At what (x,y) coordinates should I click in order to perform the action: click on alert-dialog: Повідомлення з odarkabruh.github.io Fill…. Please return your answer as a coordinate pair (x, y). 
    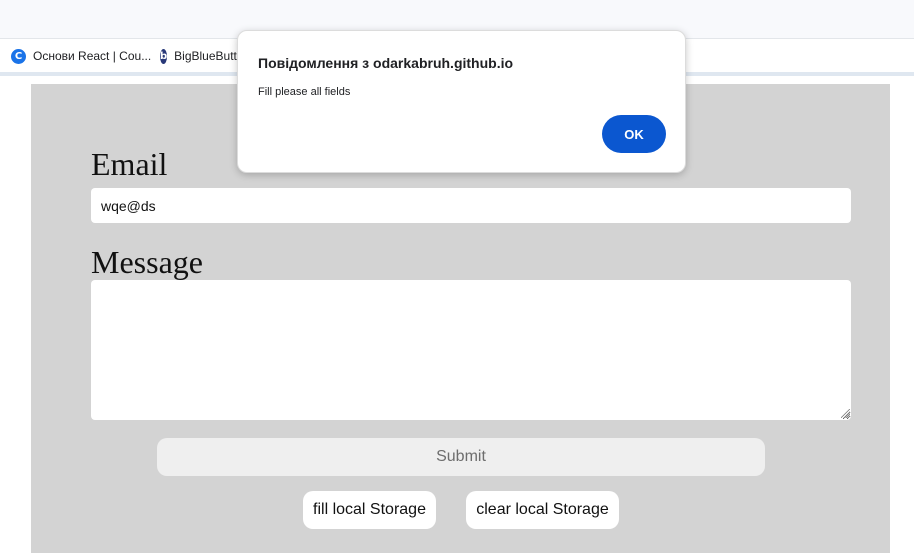
    Looking at the image, I should click on (461, 101).